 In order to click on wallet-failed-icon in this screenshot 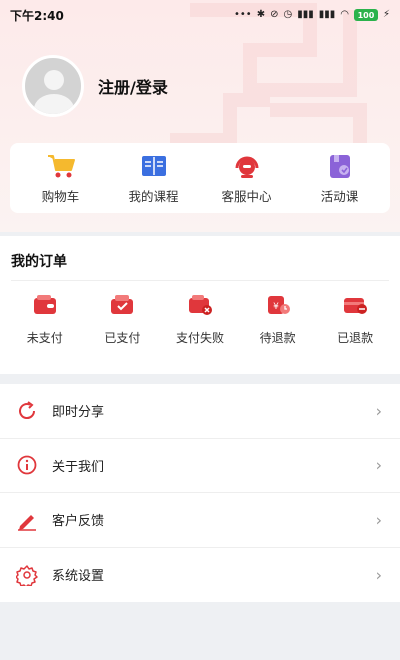, I will do `click(200, 305)`.